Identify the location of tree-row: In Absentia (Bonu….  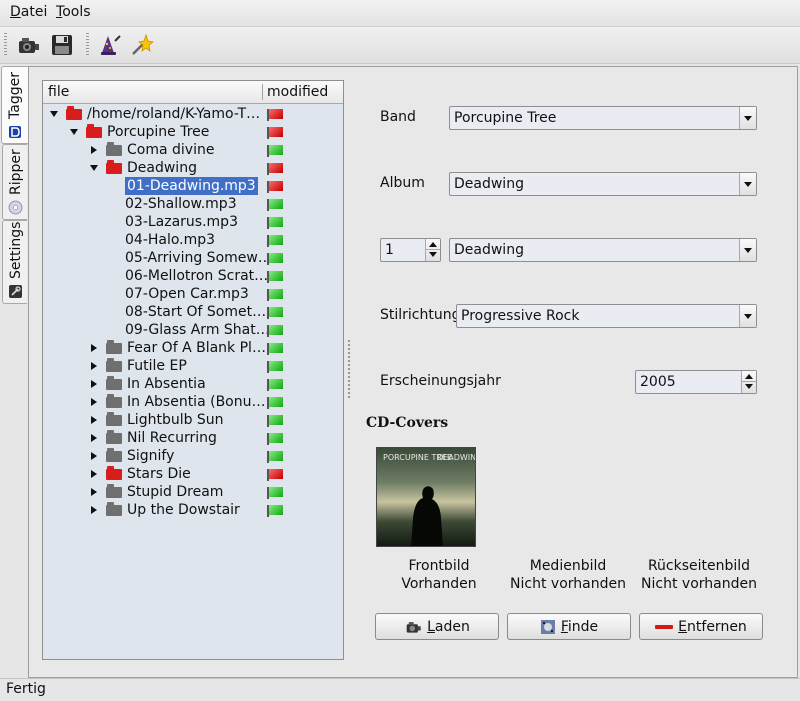
(193, 402).